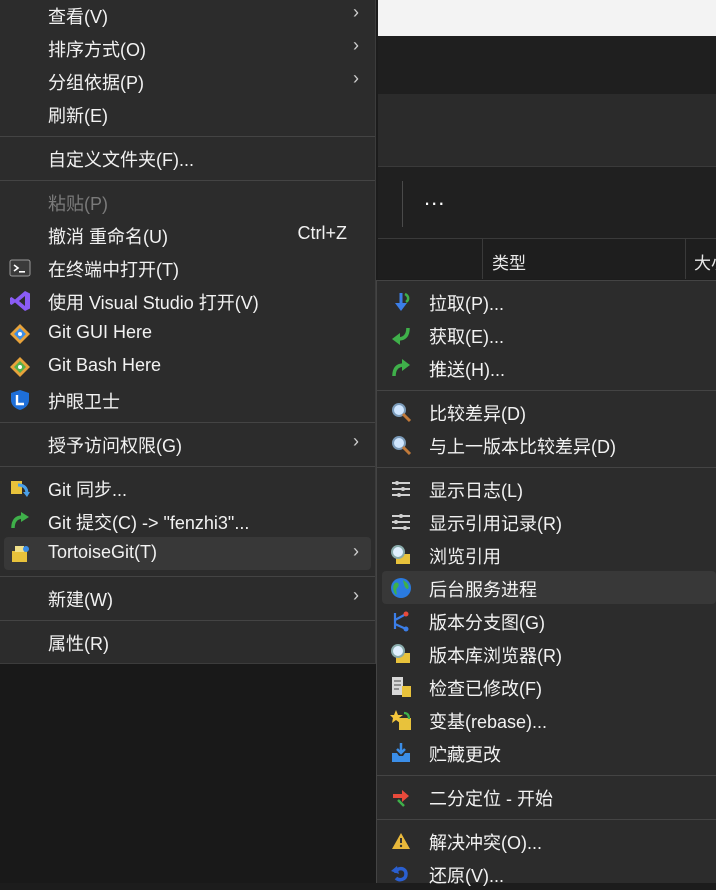  Describe the element at coordinates (401, 588) in the screenshot. I see `globe-icon` at that location.